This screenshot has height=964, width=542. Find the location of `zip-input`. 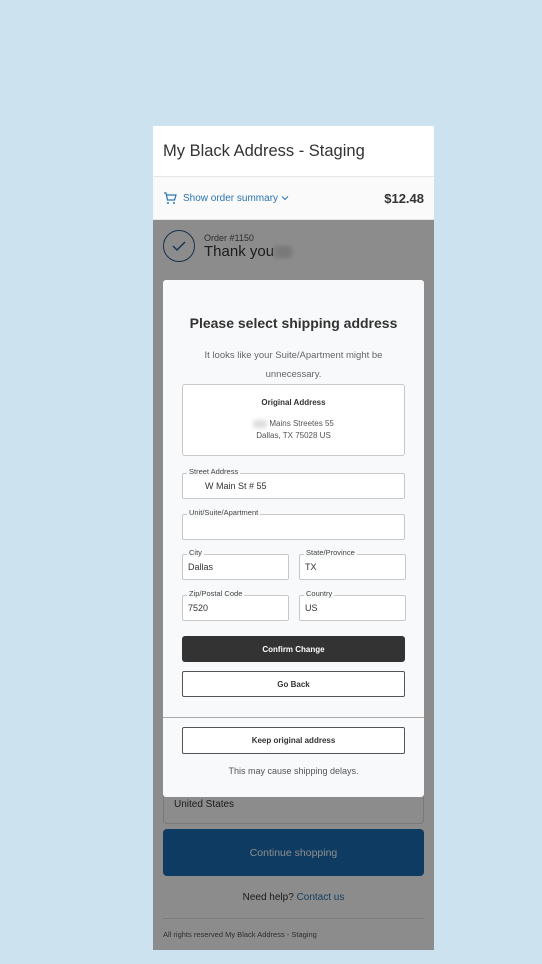

zip-input is located at coordinates (235, 608).